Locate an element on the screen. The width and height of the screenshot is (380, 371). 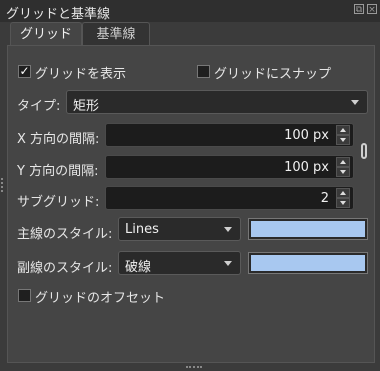
major-color-swatch is located at coordinates (308, 229).